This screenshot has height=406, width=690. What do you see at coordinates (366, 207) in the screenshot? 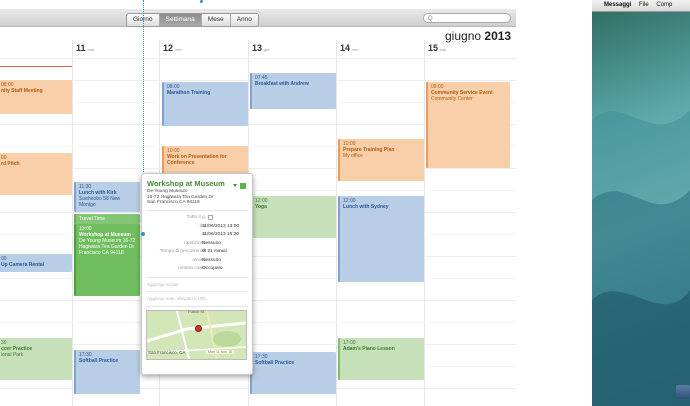
I see `event-name: Lunch with Sydney` at bounding box center [366, 207].